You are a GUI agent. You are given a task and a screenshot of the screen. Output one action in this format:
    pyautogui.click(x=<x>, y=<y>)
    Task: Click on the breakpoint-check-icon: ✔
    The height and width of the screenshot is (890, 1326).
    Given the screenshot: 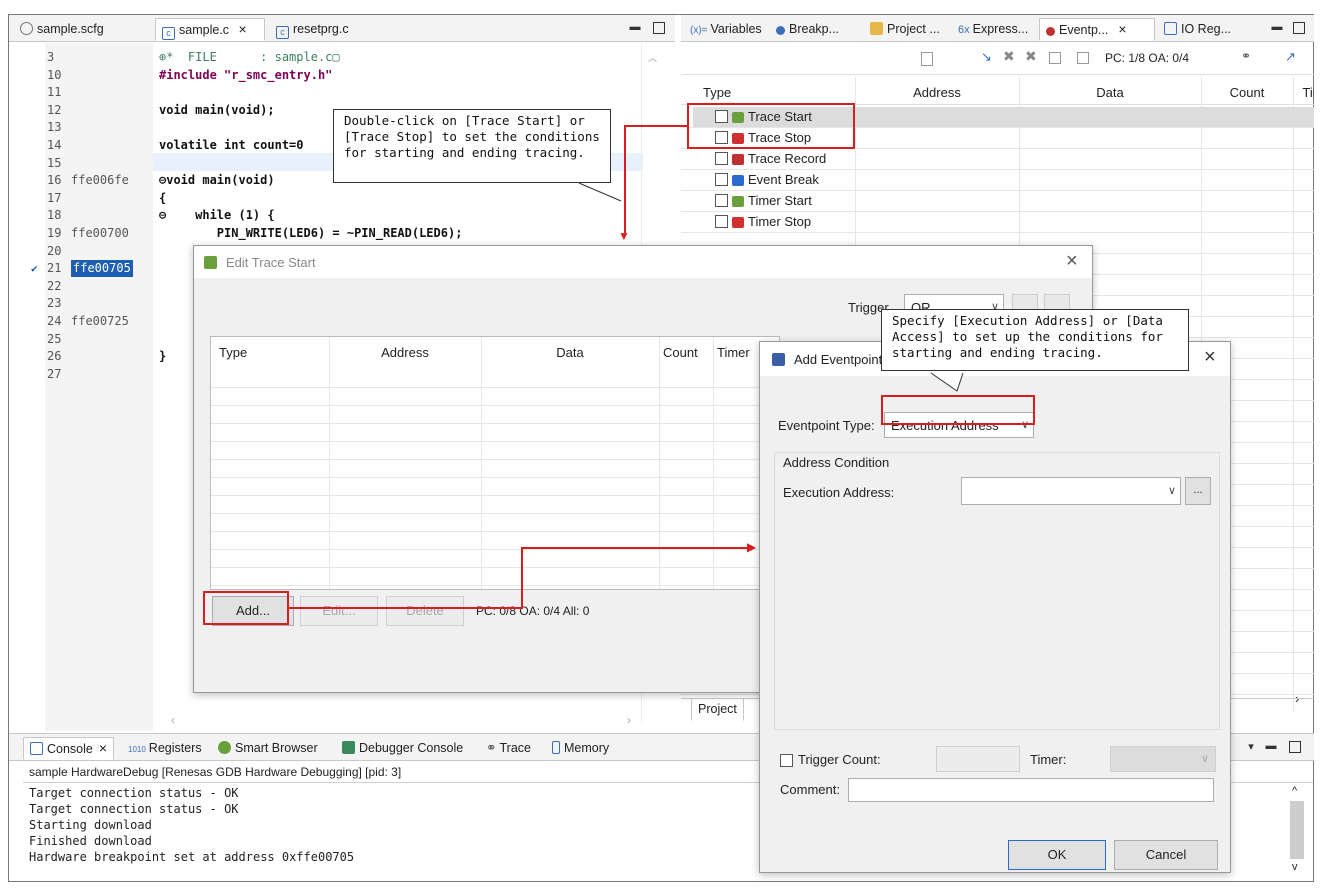 What is the action you would take?
    pyautogui.click(x=34, y=268)
    